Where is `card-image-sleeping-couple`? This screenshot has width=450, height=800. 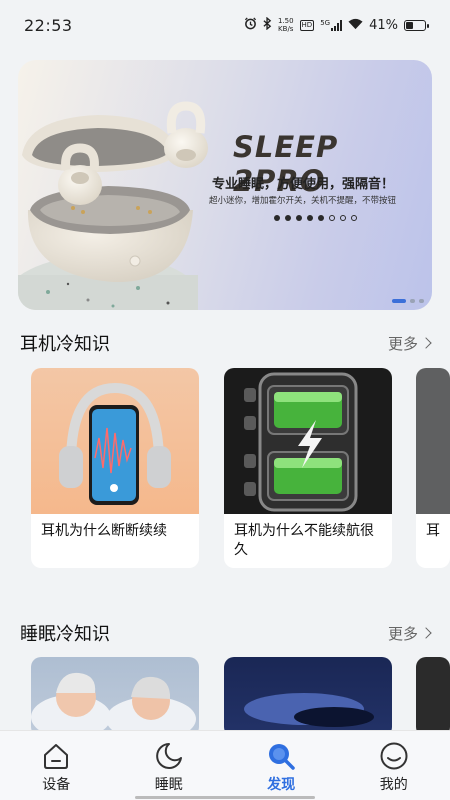
card-image-sleeping-couple is located at coordinates (115, 697).